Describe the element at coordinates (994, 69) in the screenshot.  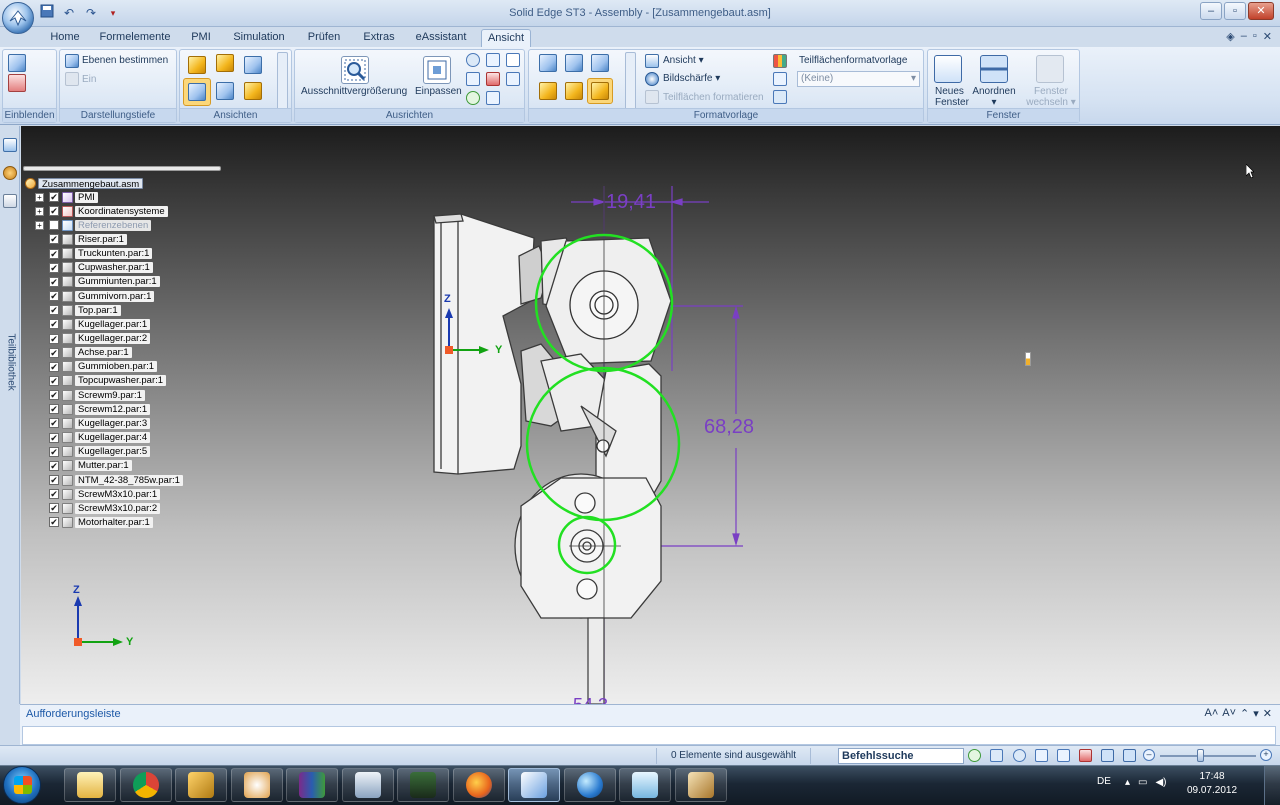
I see `arrange-icon` at that location.